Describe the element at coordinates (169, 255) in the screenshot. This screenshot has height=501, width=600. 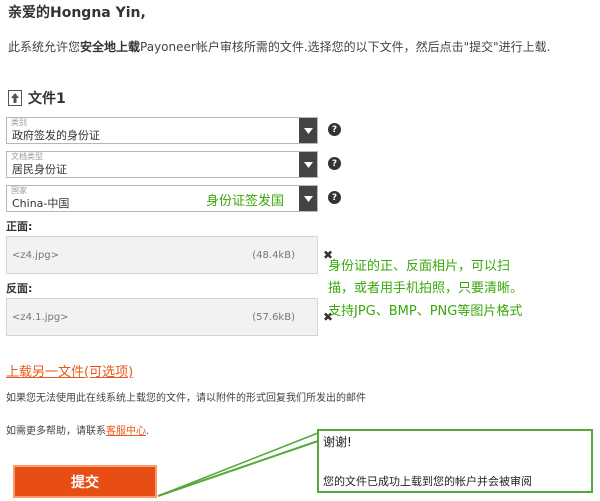
I see `front-file-box: <z4.jpg> (48.4kB) ✖` at that location.